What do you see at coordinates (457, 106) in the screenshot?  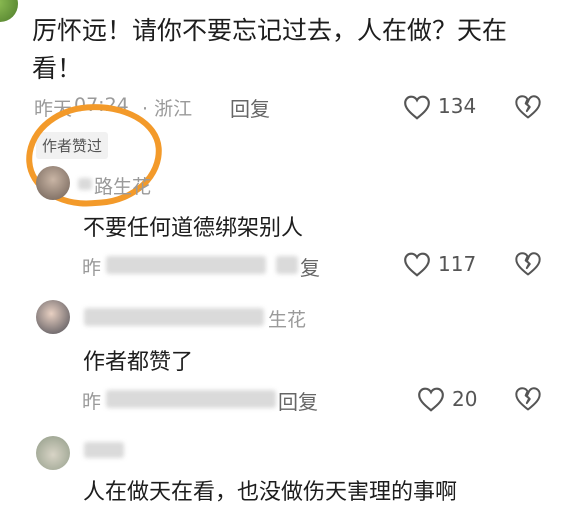 I see `like-count: 134` at bounding box center [457, 106].